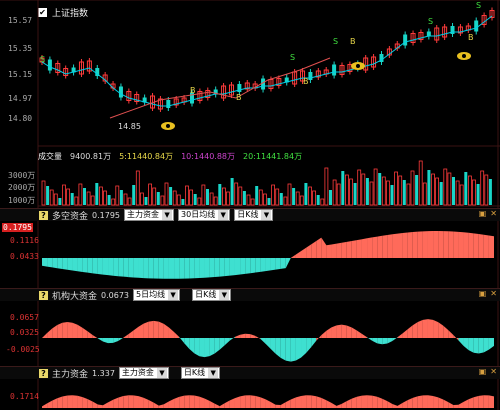  I want to click on panel1-tools: ▣ ✕, so click(488, 213).